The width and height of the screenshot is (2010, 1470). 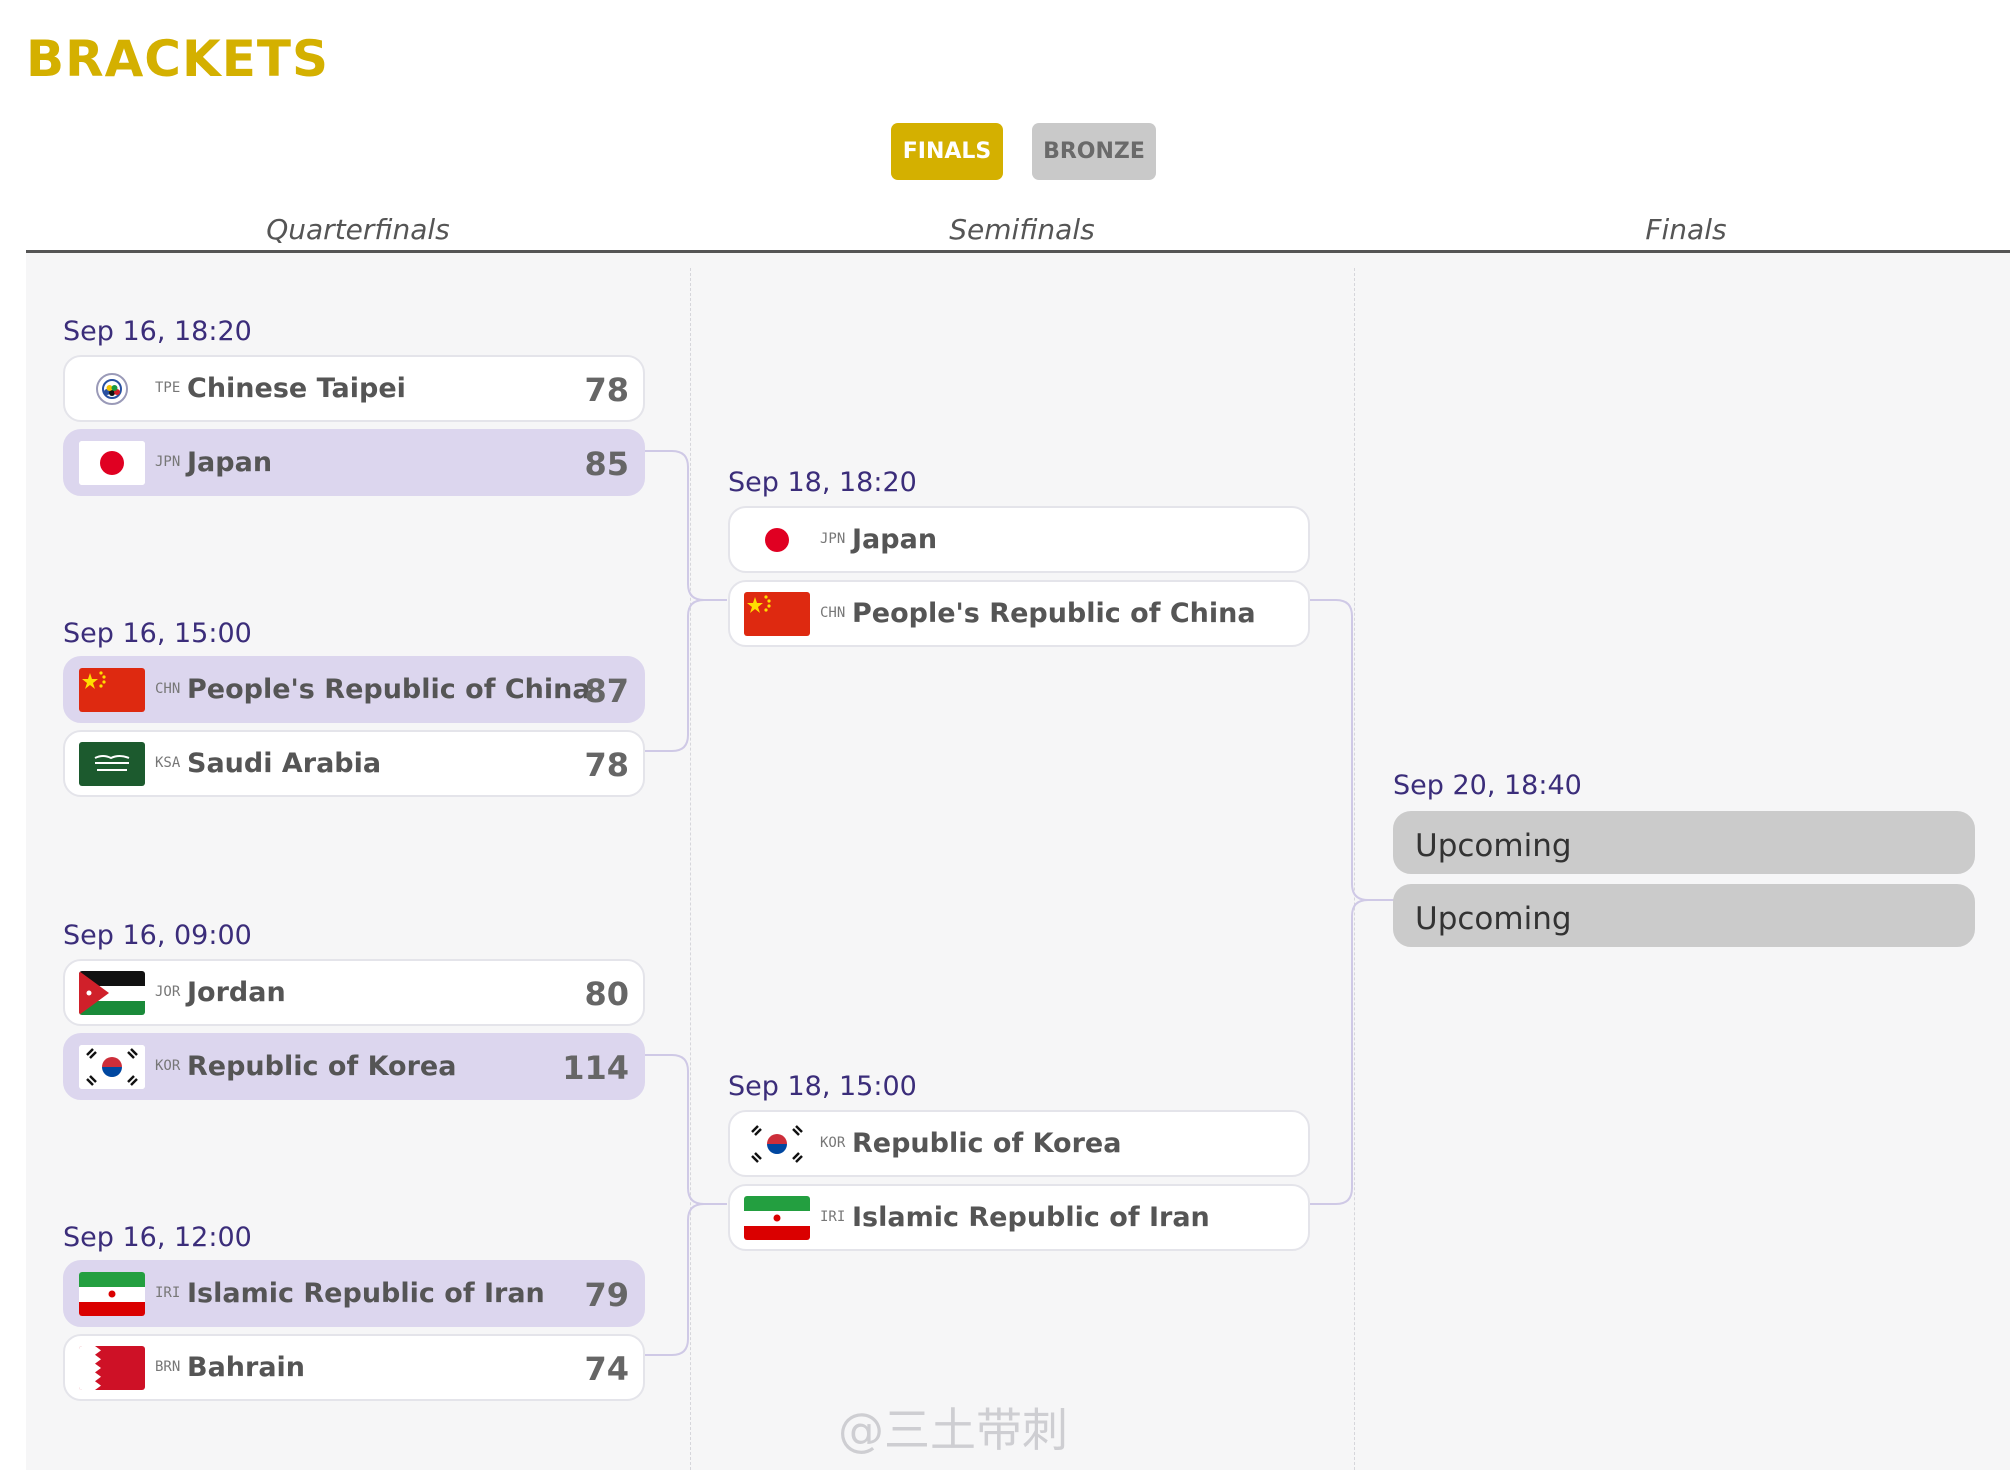 I want to click on team-row: JPN Japan, so click(x=1019, y=539).